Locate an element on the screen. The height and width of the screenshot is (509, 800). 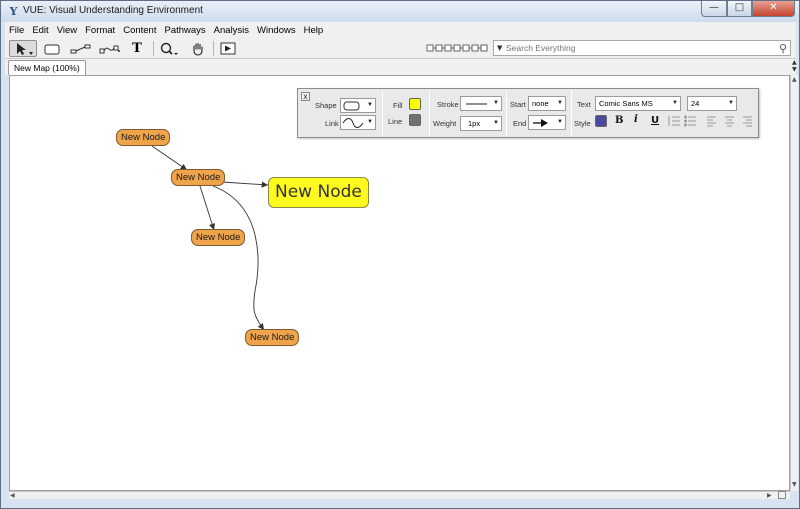
bullet-list-icon is located at coordinates (690, 121).